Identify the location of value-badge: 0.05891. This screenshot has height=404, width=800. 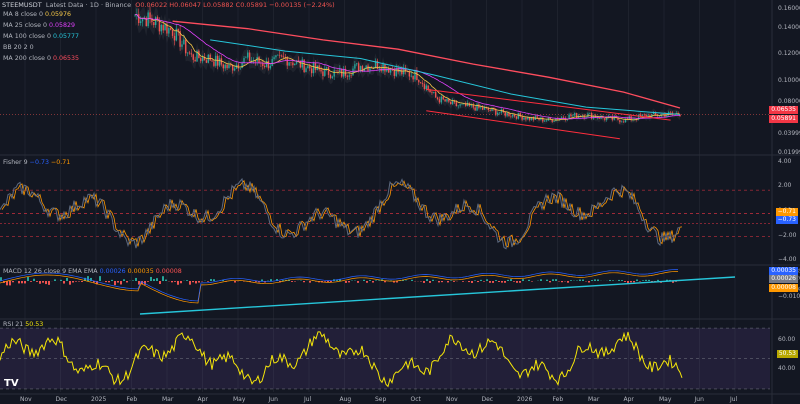
(783, 119).